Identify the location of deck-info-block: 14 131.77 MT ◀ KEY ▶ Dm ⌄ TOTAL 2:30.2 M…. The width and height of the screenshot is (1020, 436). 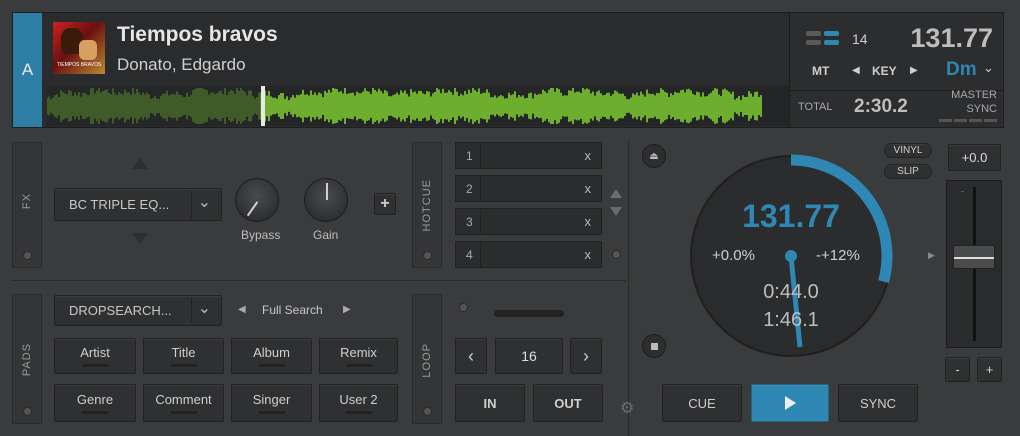
(896, 70).